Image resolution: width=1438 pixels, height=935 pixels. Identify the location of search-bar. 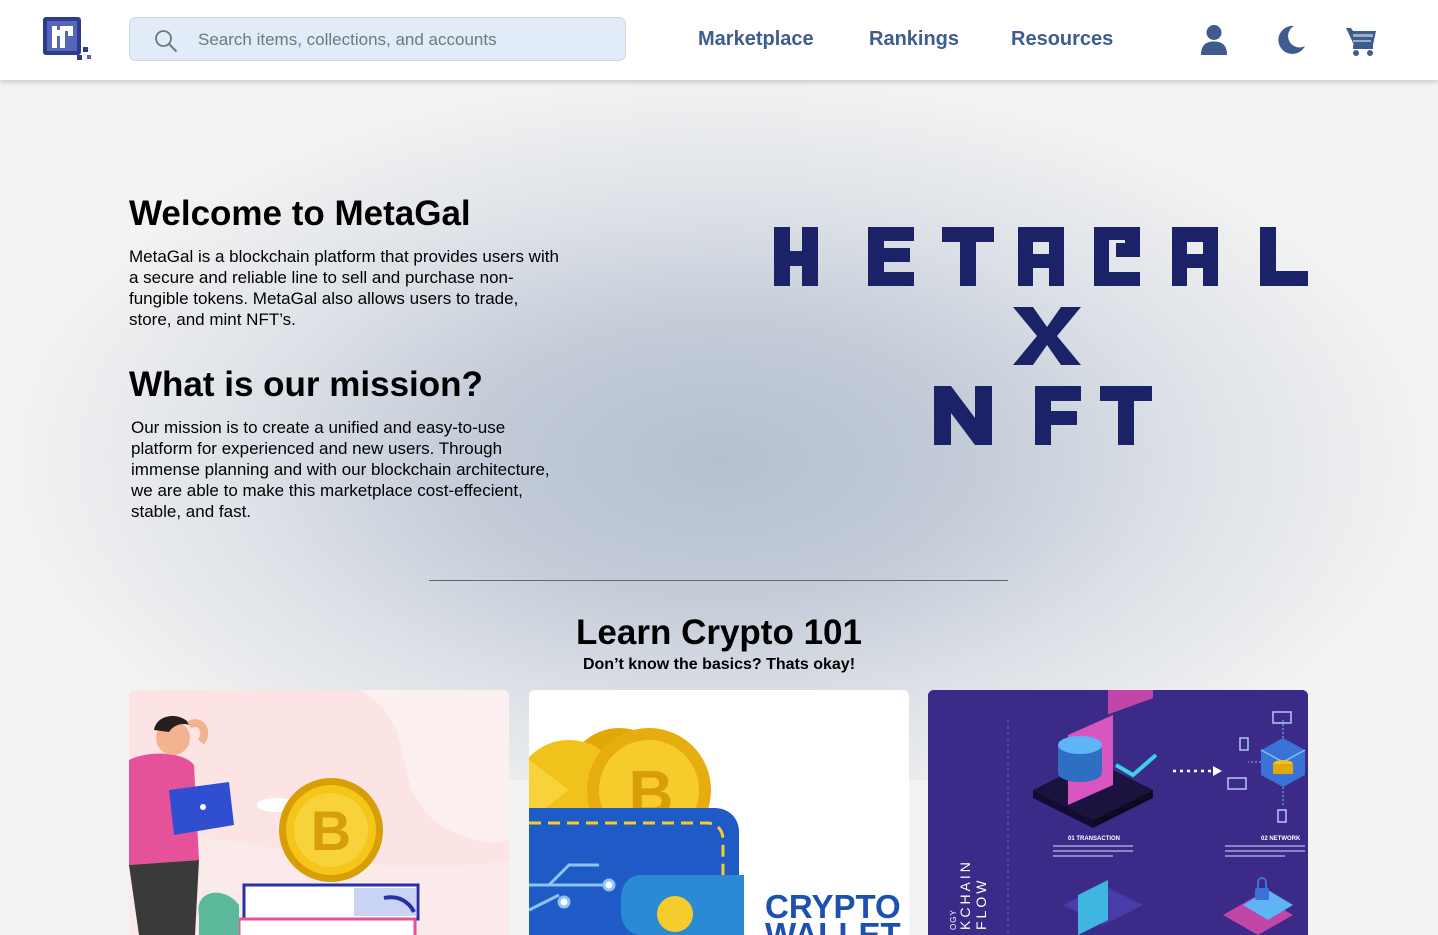
(377, 39).